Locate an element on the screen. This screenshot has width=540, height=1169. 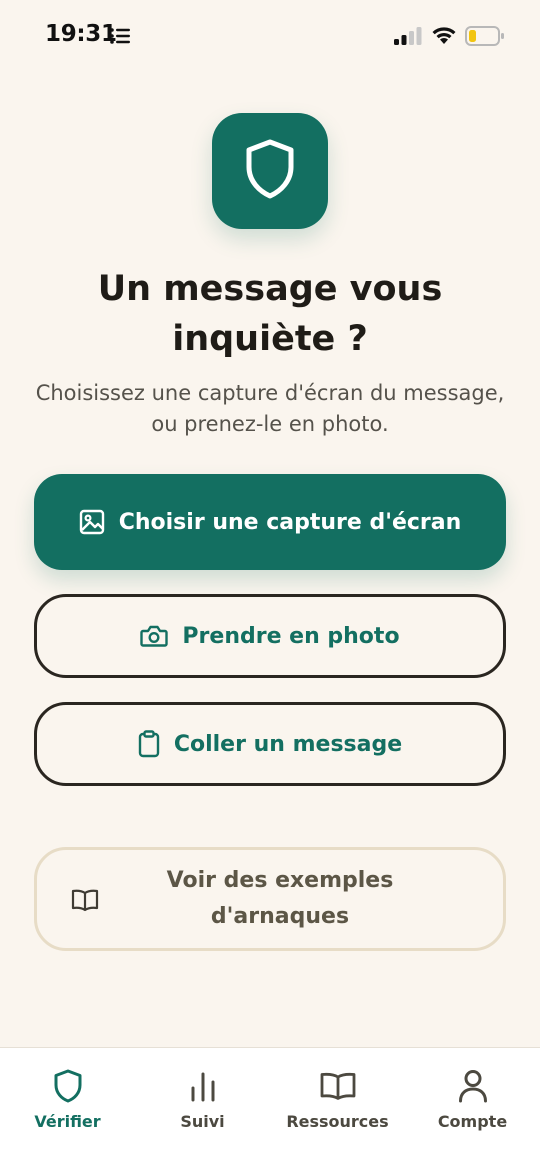
tab-ressources-label: Ressources is located at coordinates (337, 1121).